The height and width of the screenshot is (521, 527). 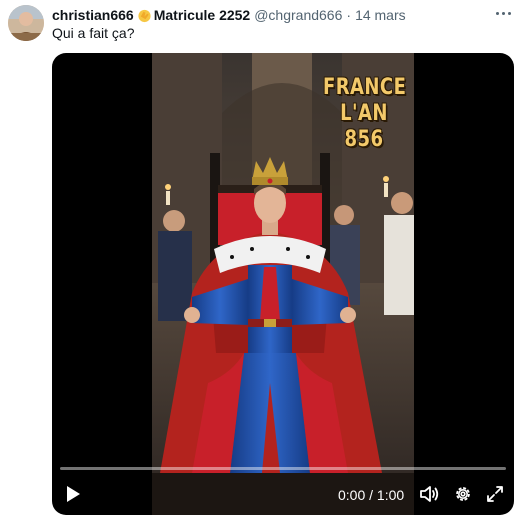 What do you see at coordinates (365, 87) in the screenshot?
I see `overlay-line: FRANCE` at bounding box center [365, 87].